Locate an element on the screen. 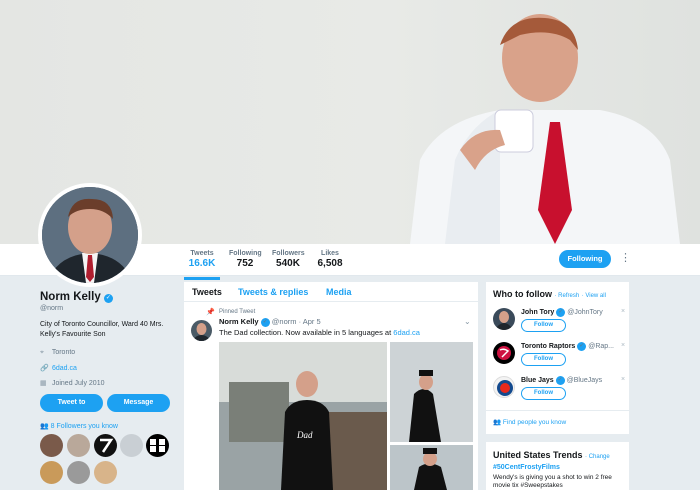  find-people-link: 👥 Find people you know is located at coordinates (529, 422).